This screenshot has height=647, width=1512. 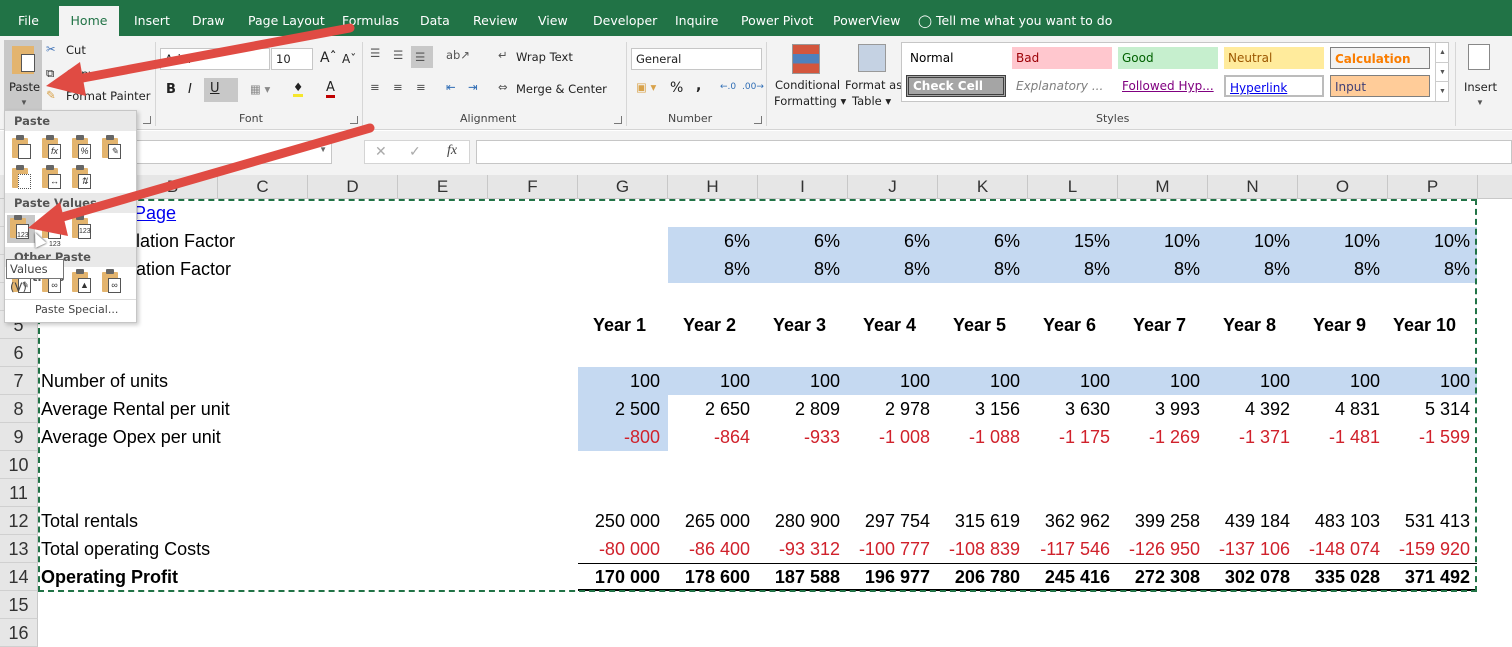 I want to click on value-cell: 206 780, so click(x=983, y=577).